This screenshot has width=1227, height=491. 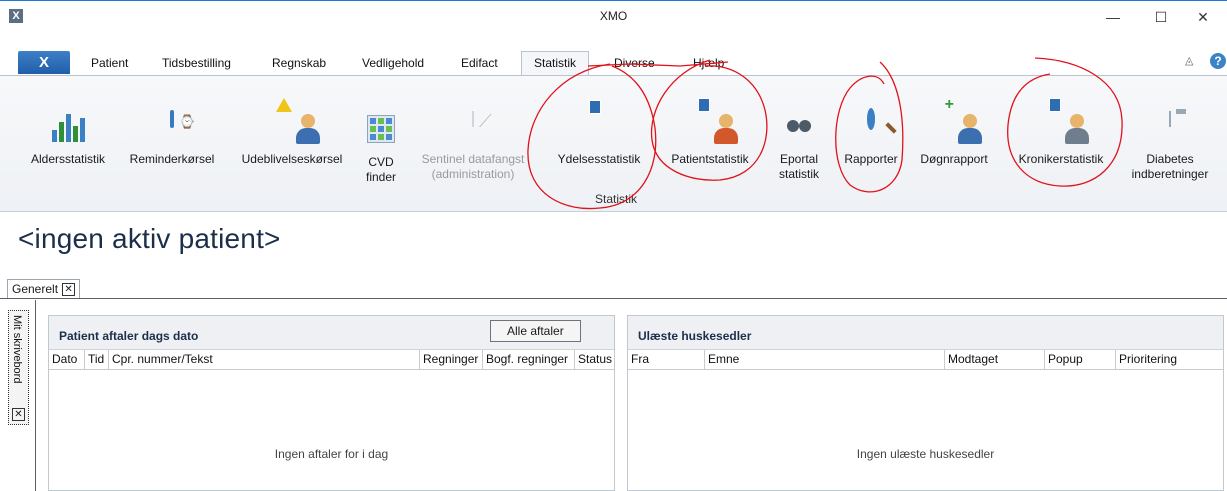 I want to click on diabetes-indberetninger-button: Diabetes indberetninger, so click(x=1170, y=146).